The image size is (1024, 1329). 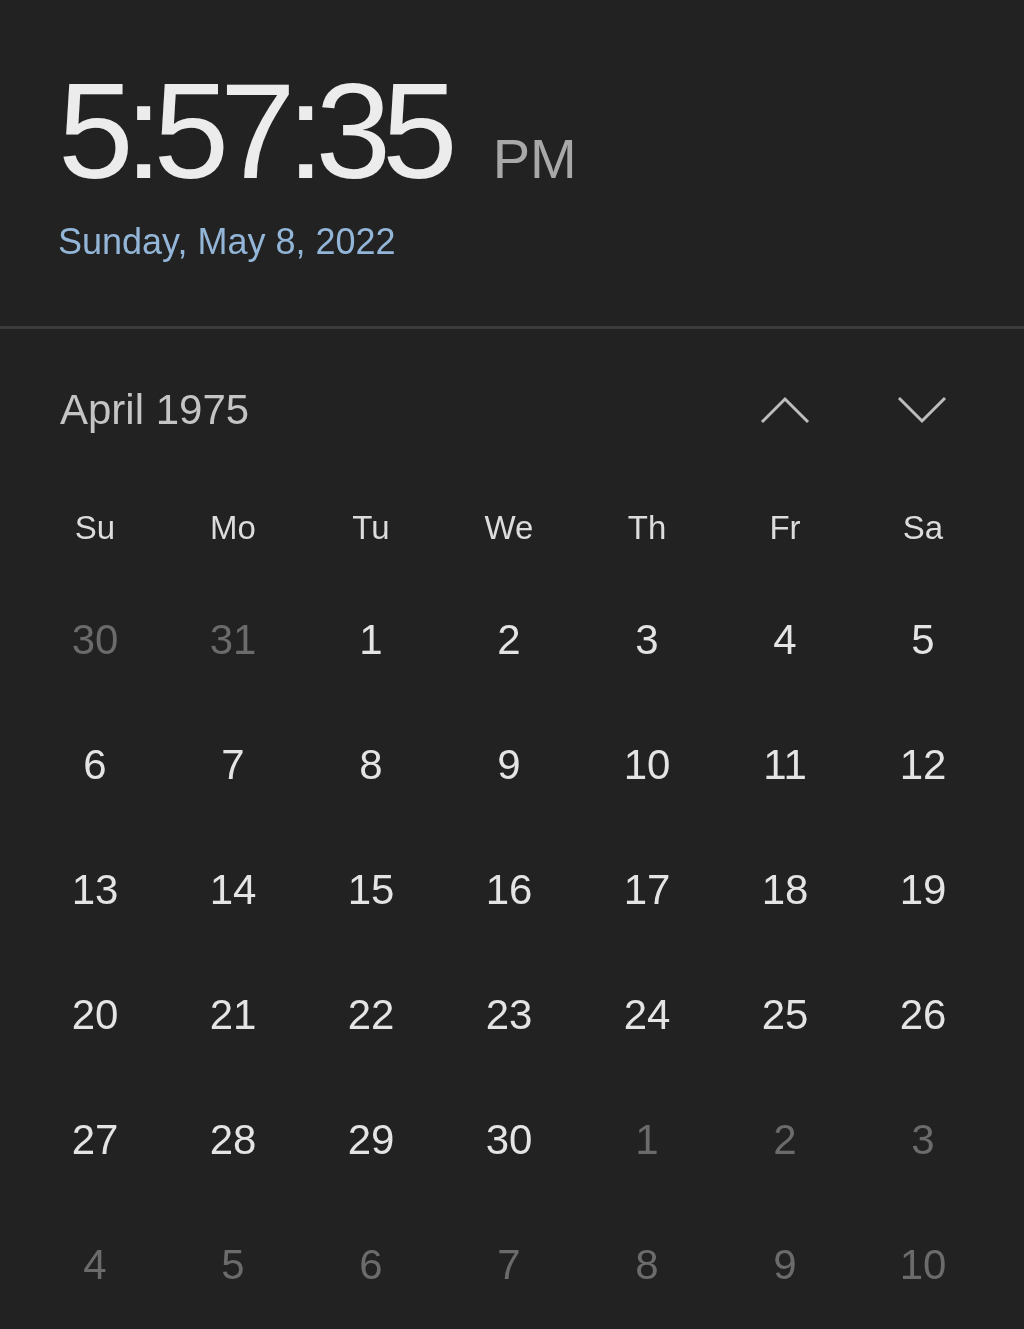 I want to click on calendar-day: 21, so click(x=233, y=1014).